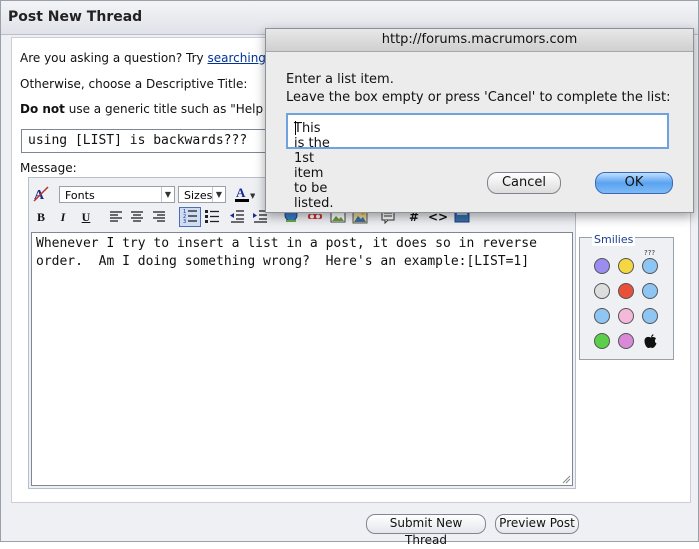 The height and width of the screenshot is (549, 699). What do you see at coordinates (75, 17) in the screenshot?
I see `page-title: Post New Thread` at bounding box center [75, 17].